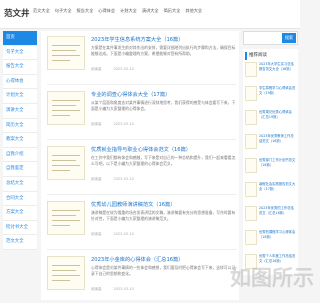 This screenshot has height=303, width=320. Describe the element at coordinates (272, 277) in the screenshot. I see `watermark: 如图所示` at that location.